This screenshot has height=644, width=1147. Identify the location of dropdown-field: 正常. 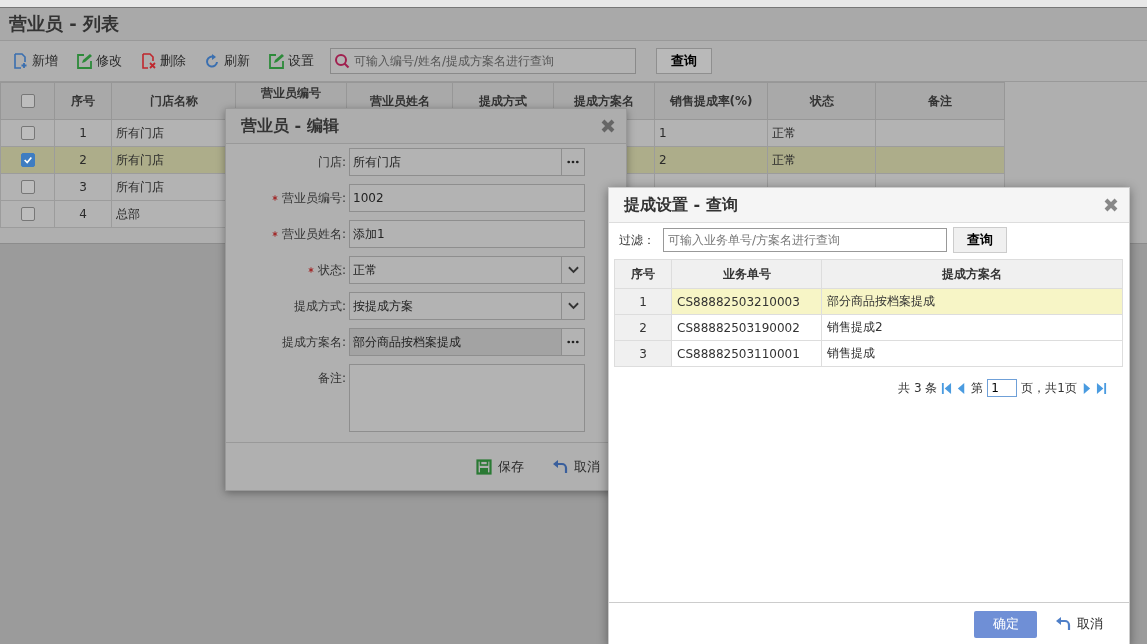
(467, 270).